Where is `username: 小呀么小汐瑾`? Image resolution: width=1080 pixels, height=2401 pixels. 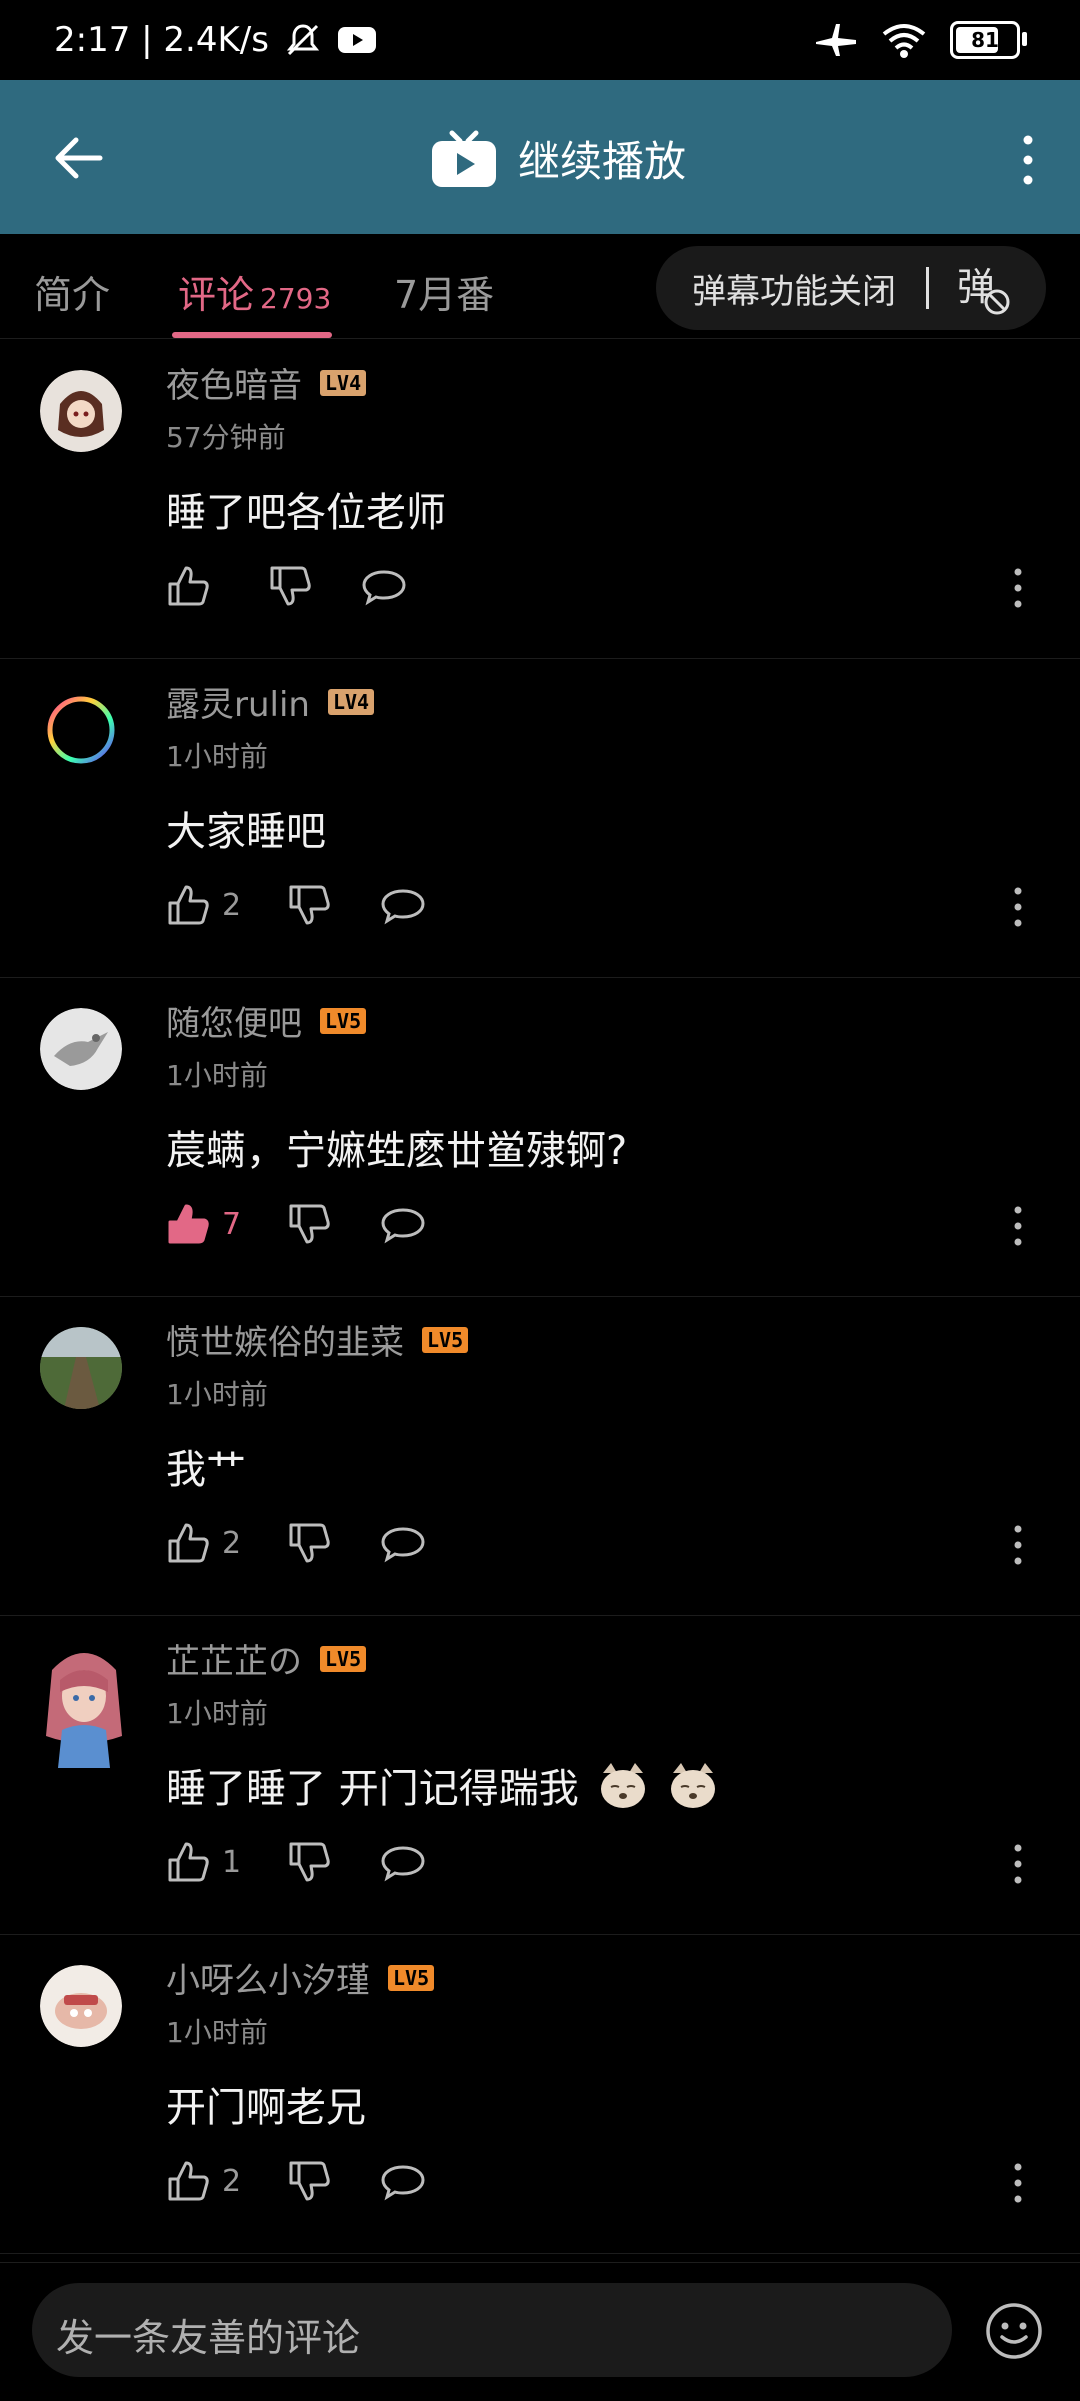 username: 小呀么小汐瑾 is located at coordinates (268, 1977).